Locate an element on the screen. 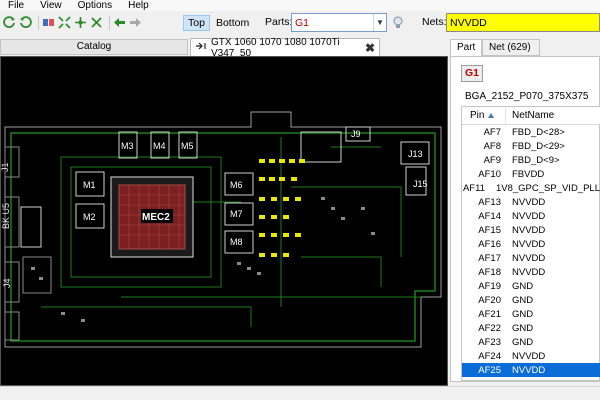 This screenshot has height=400, width=600. pin-table-header: Pin NetName is located at coordinates (531, 116).